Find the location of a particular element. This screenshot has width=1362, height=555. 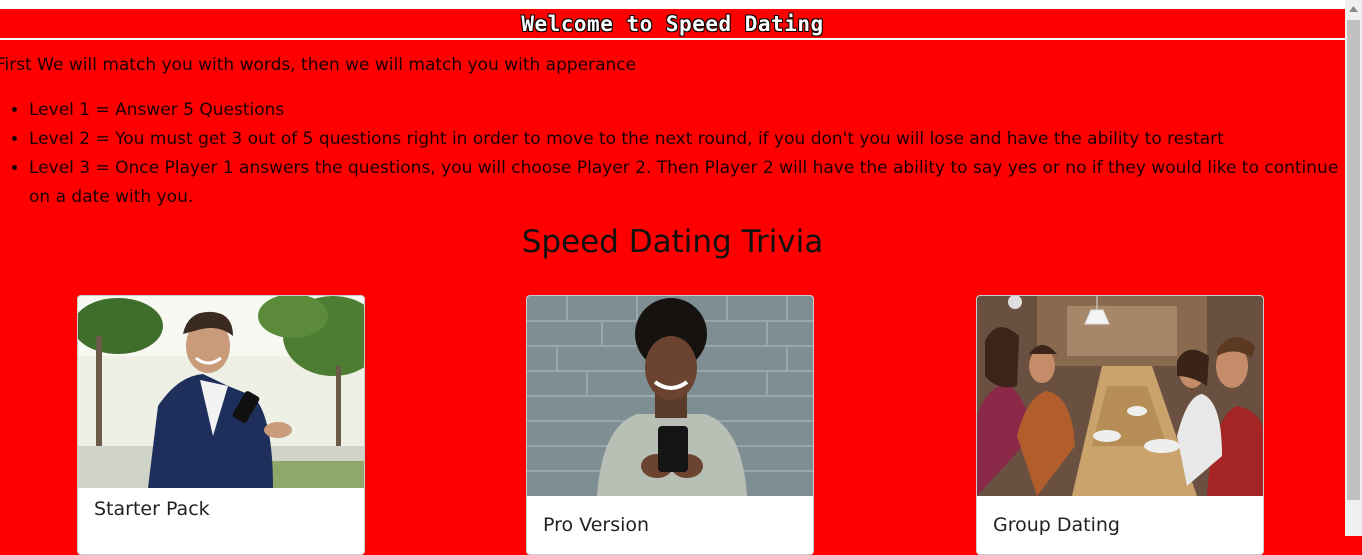

section-title: Speed Dating Trivia is located at coordinates (672, 242).